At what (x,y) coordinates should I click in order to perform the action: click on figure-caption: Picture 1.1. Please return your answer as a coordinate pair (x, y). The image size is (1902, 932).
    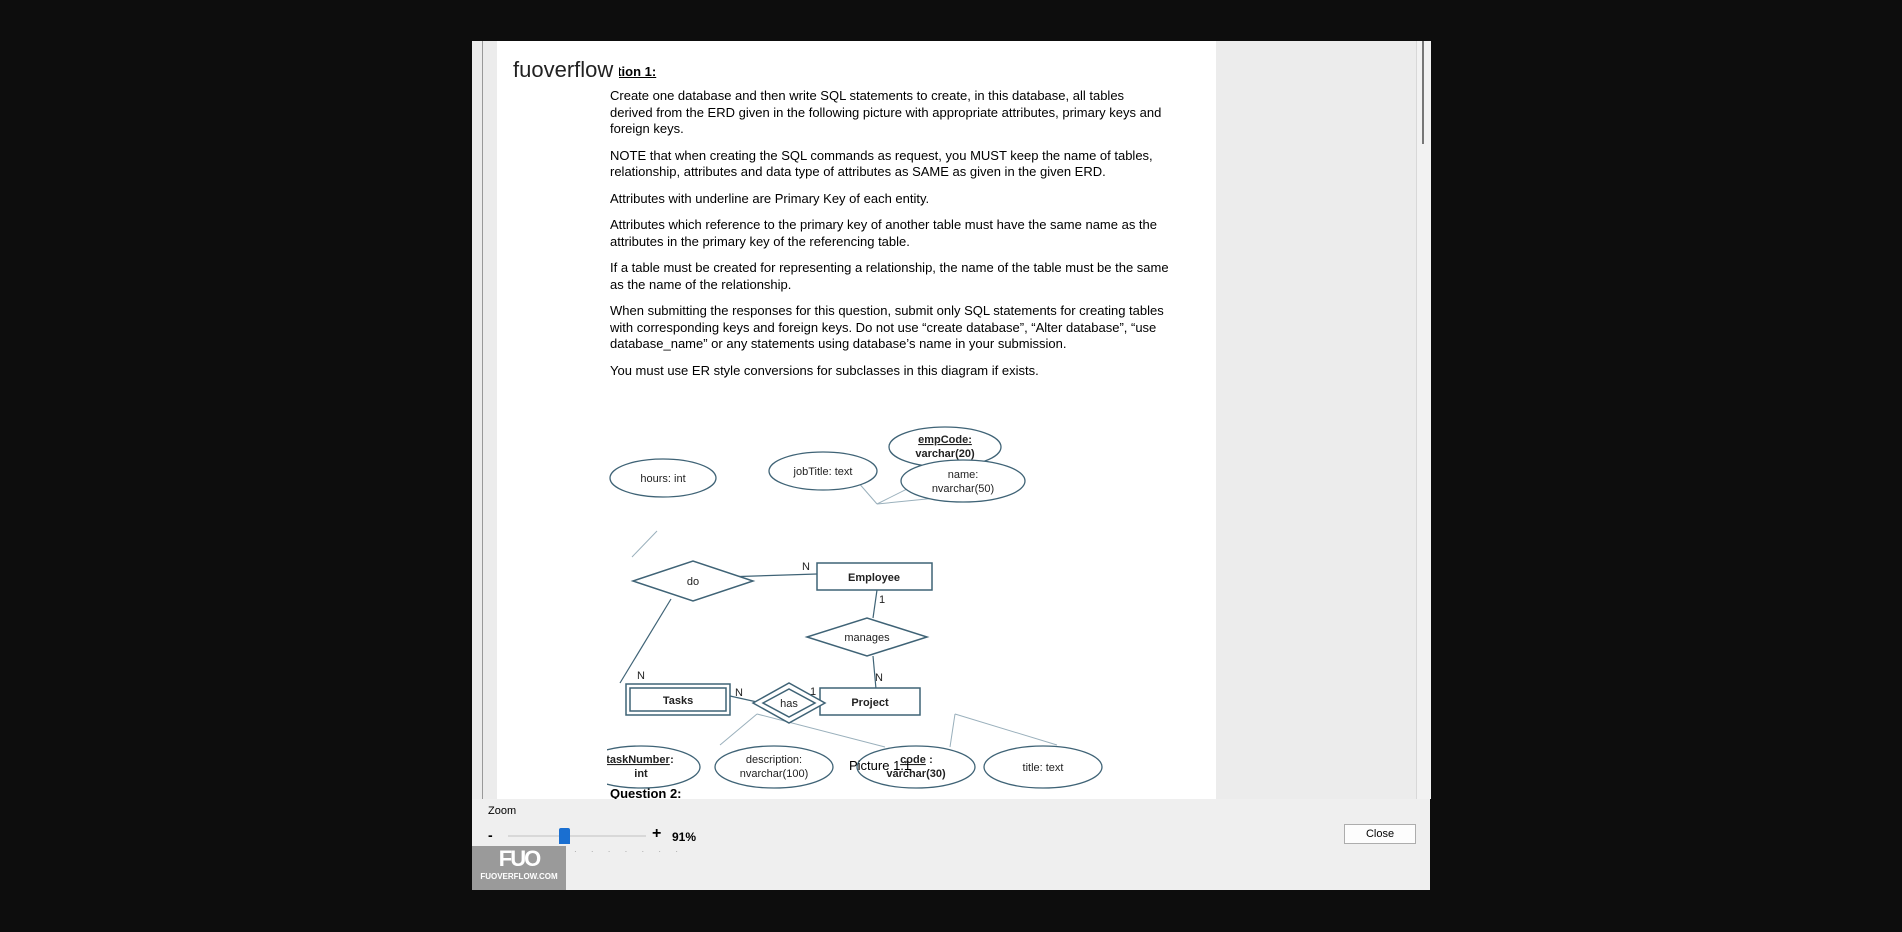
    Looking at the image, I should click on (880, 765).